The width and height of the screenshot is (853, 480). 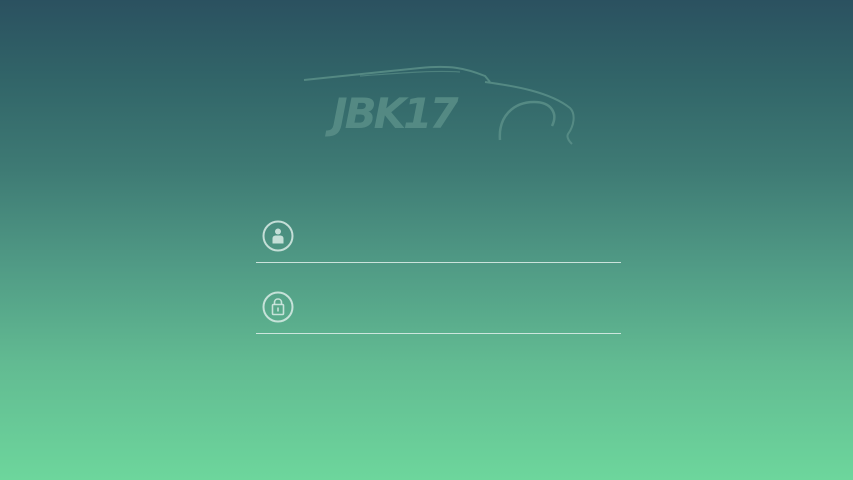 I want to click on password-field, so click(x=438, y=311).